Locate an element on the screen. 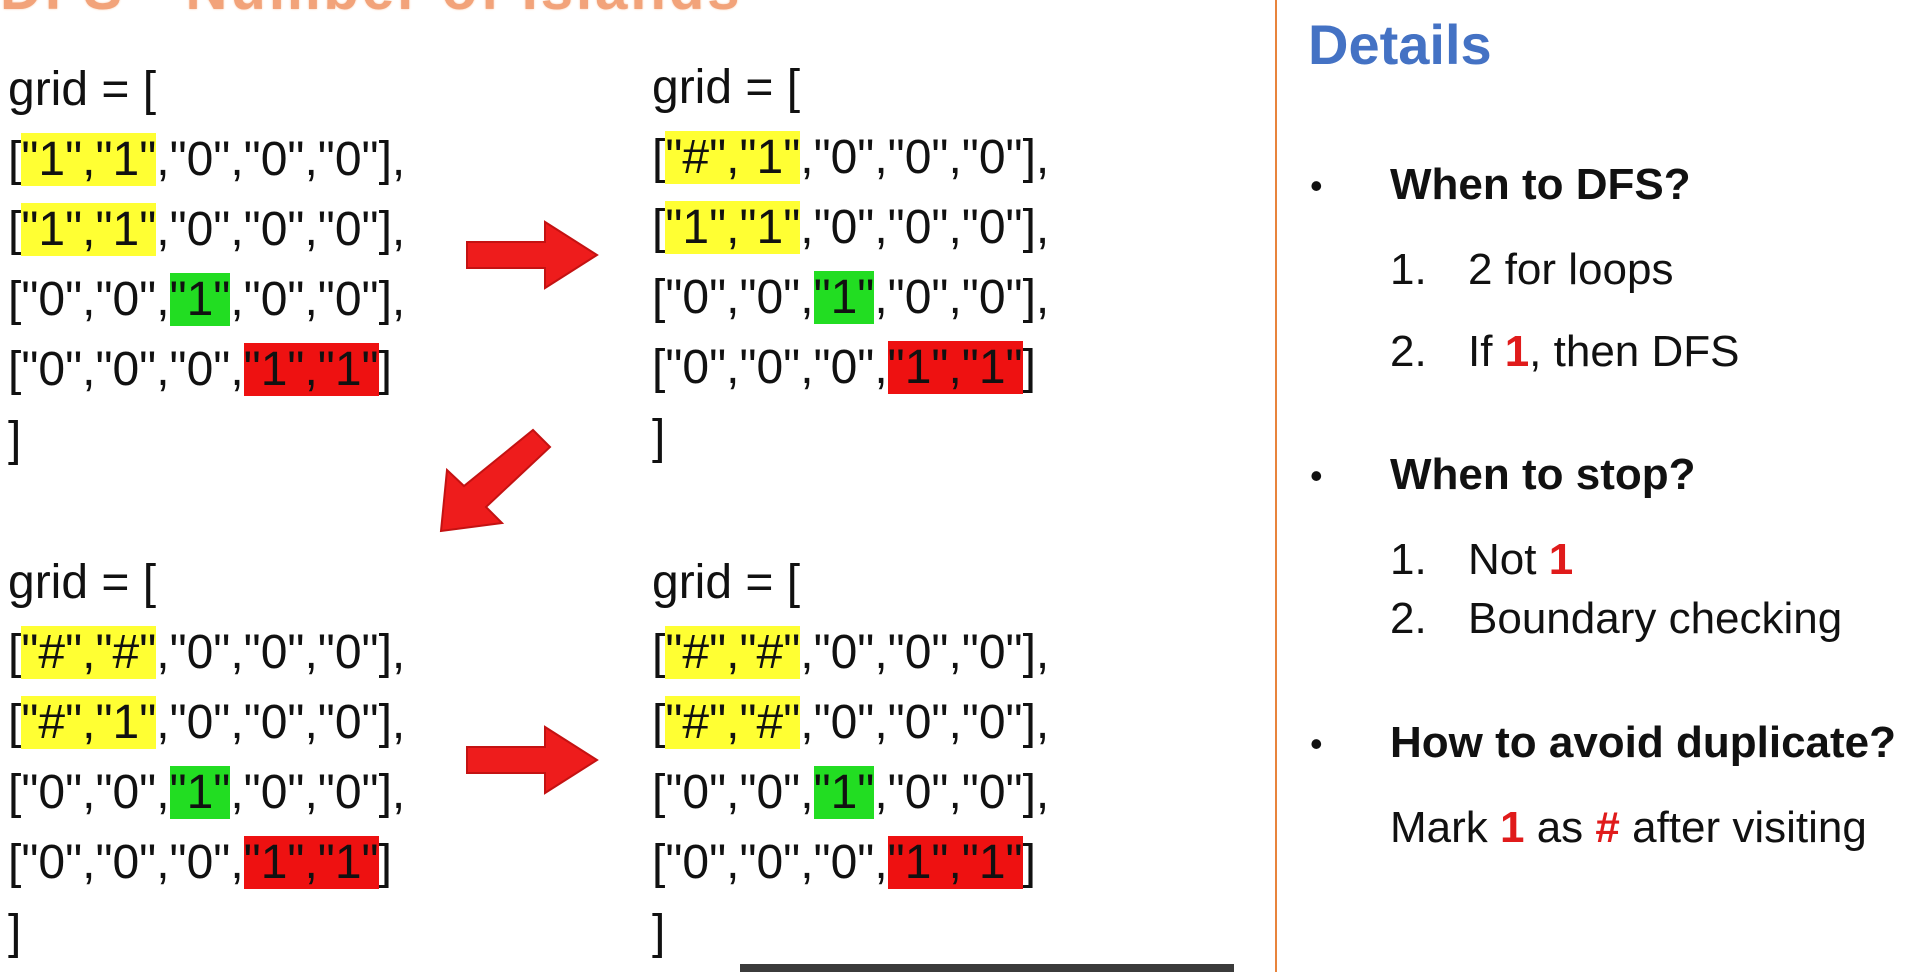 This screenshot has height=972, width=1912. list-text: If is located at coordinates (1486, 351).